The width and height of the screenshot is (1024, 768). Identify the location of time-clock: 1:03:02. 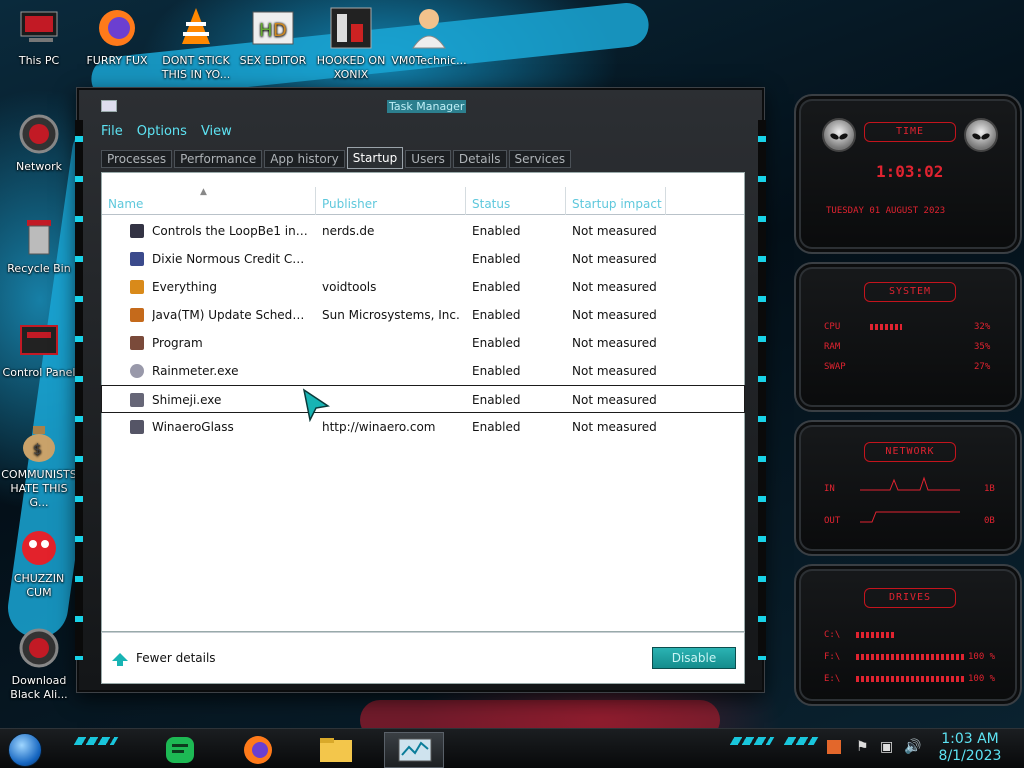
(910, 171).